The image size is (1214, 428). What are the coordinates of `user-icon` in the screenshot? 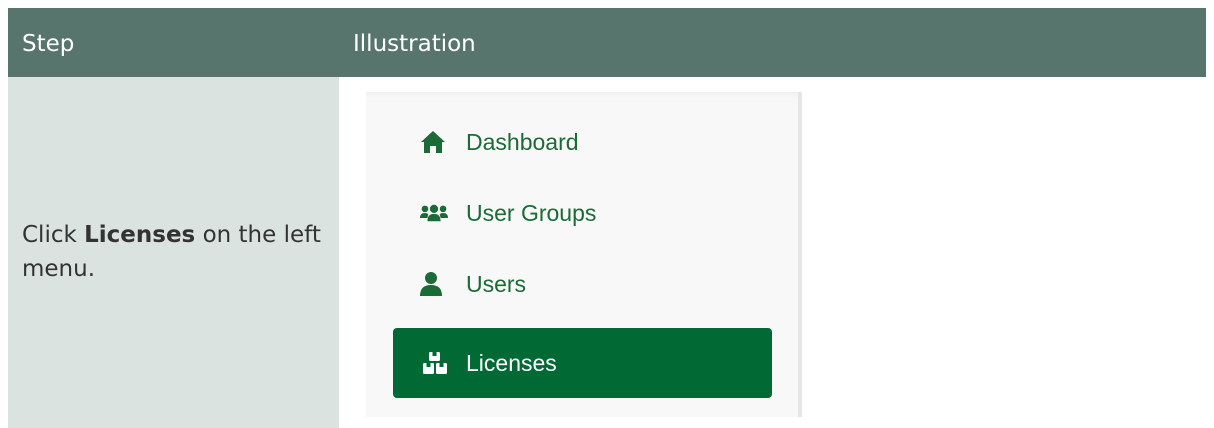 It's located at (434, 284).